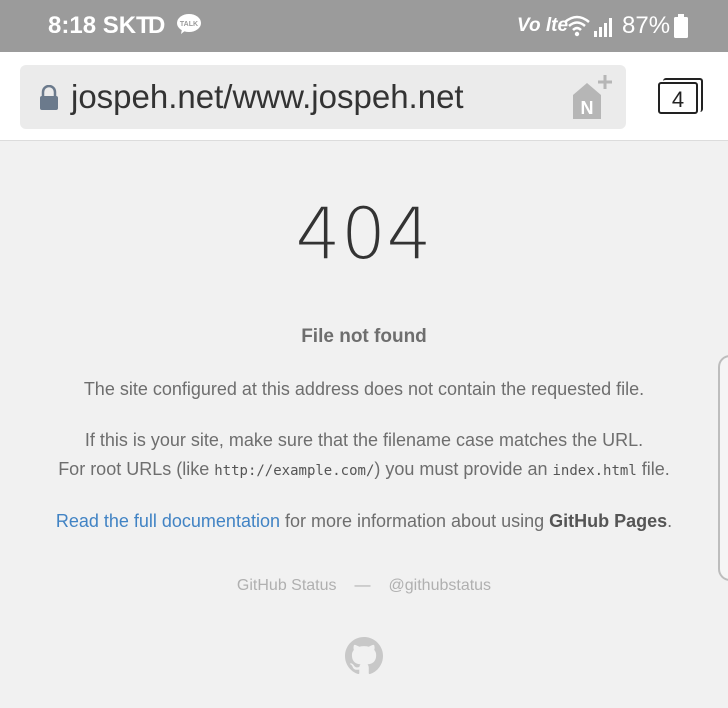 This screenshot has height=708, width=728. I want to click on naver-label: N, so click(587, 108).